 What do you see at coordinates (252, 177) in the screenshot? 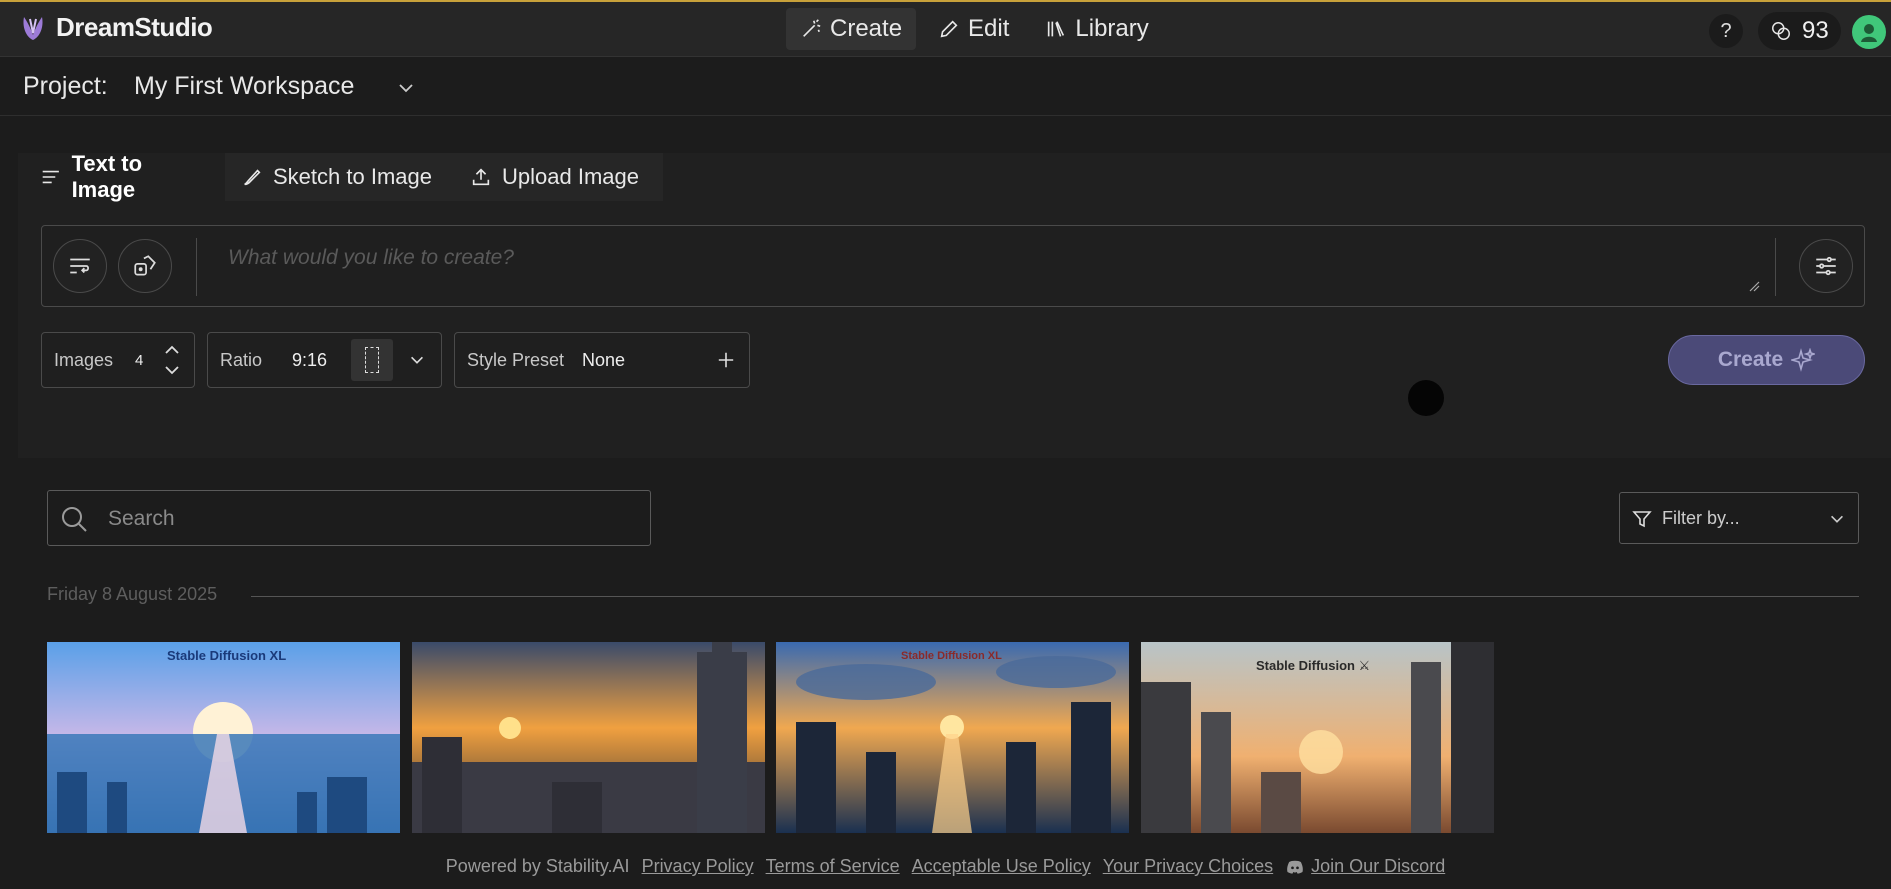
I see `brush-icon` at bounding box center [252, 177].